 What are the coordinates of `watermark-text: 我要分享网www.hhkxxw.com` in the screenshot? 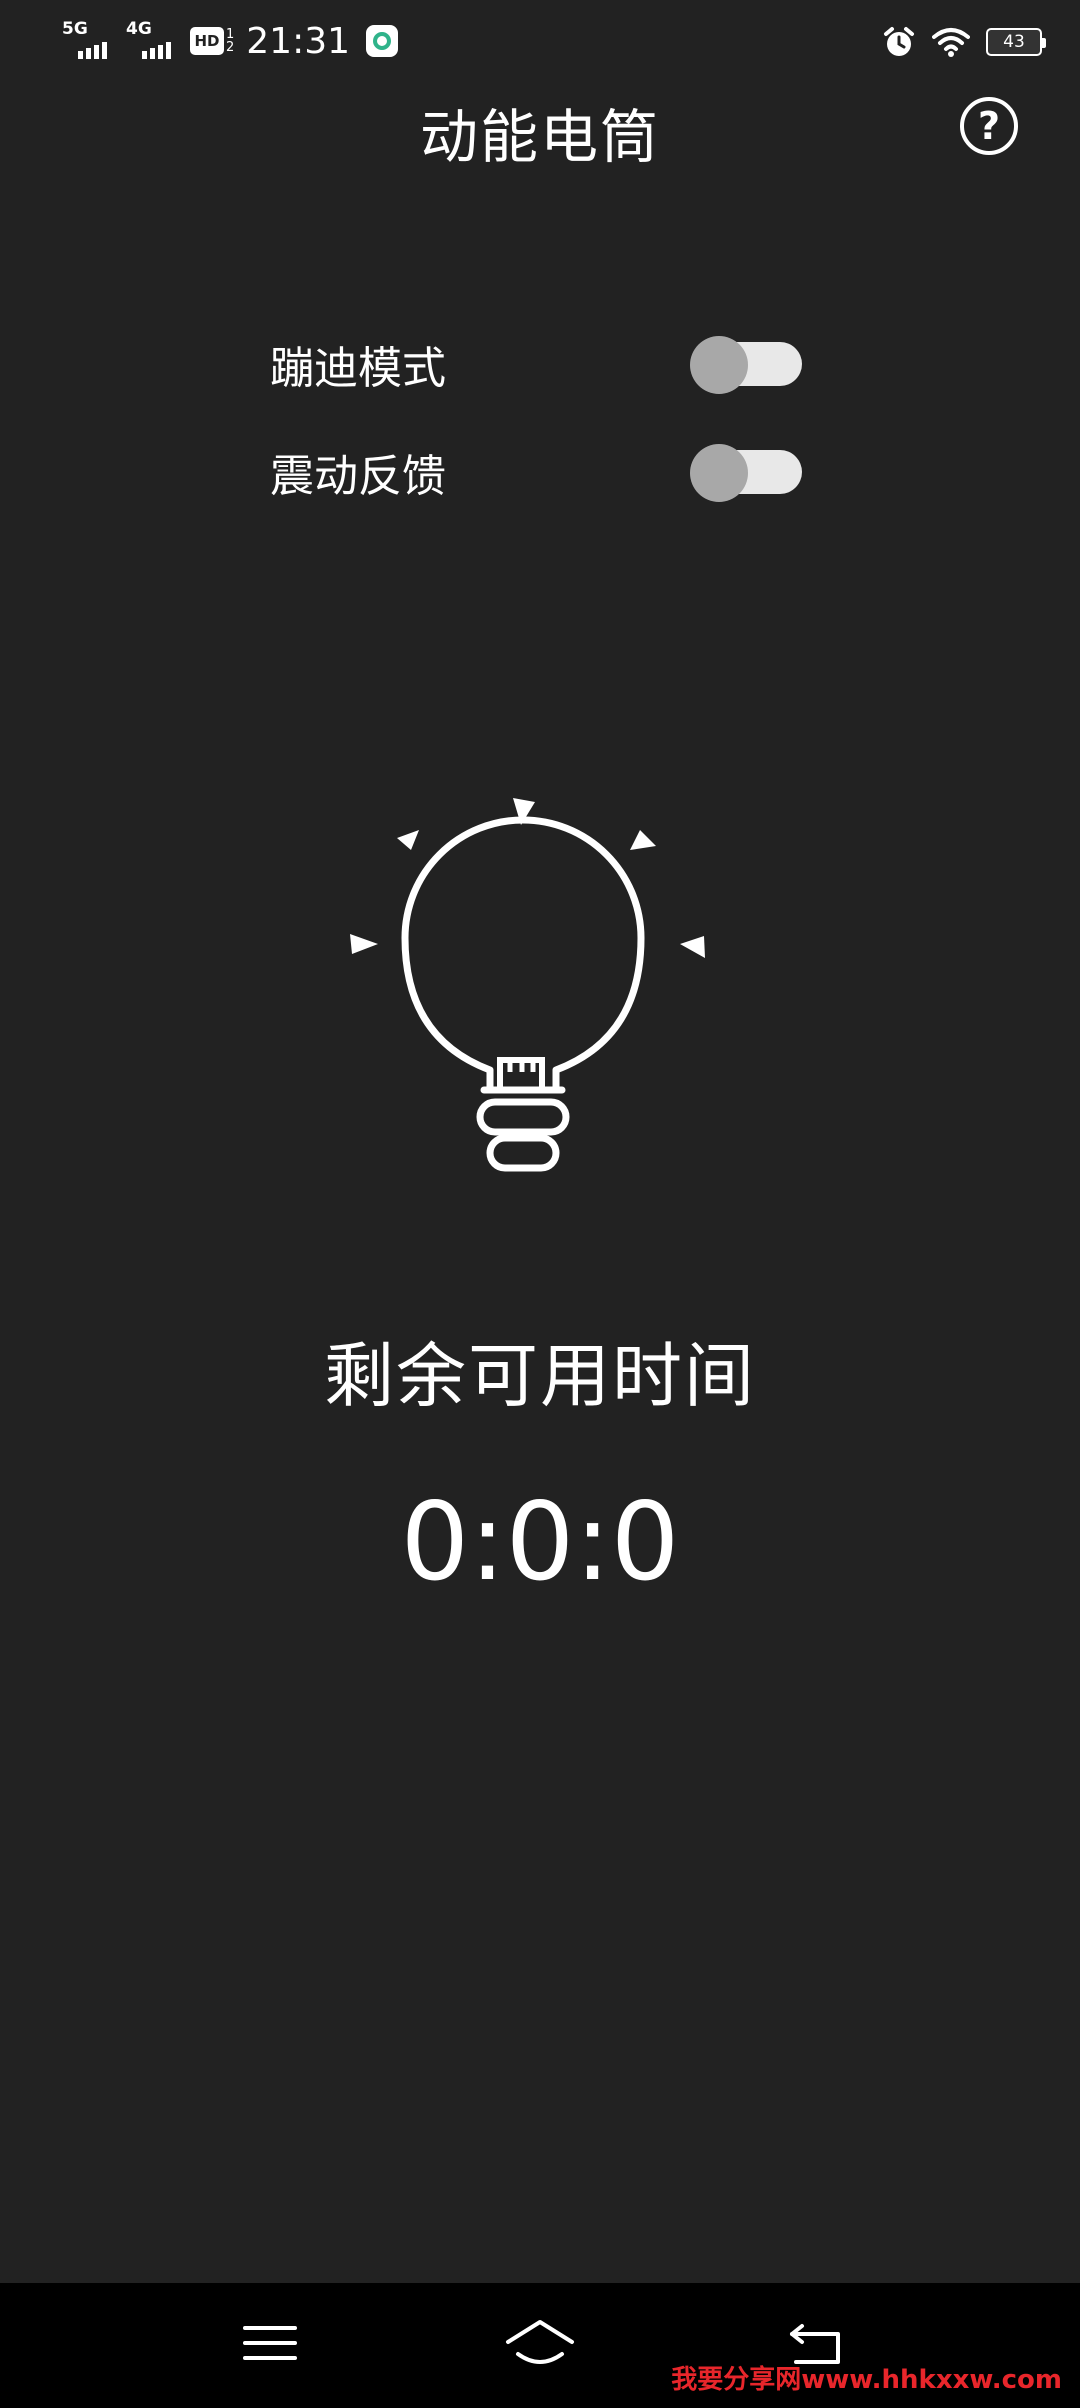 It's located at (866, 2380).